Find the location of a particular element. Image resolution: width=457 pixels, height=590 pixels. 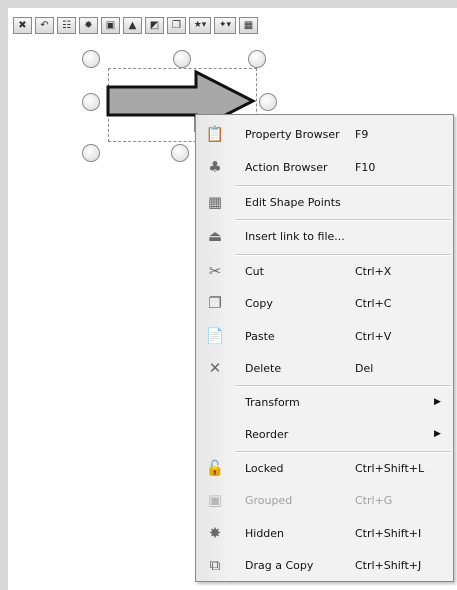

menu-item-label: Cut is located at coordinates (254, 271).